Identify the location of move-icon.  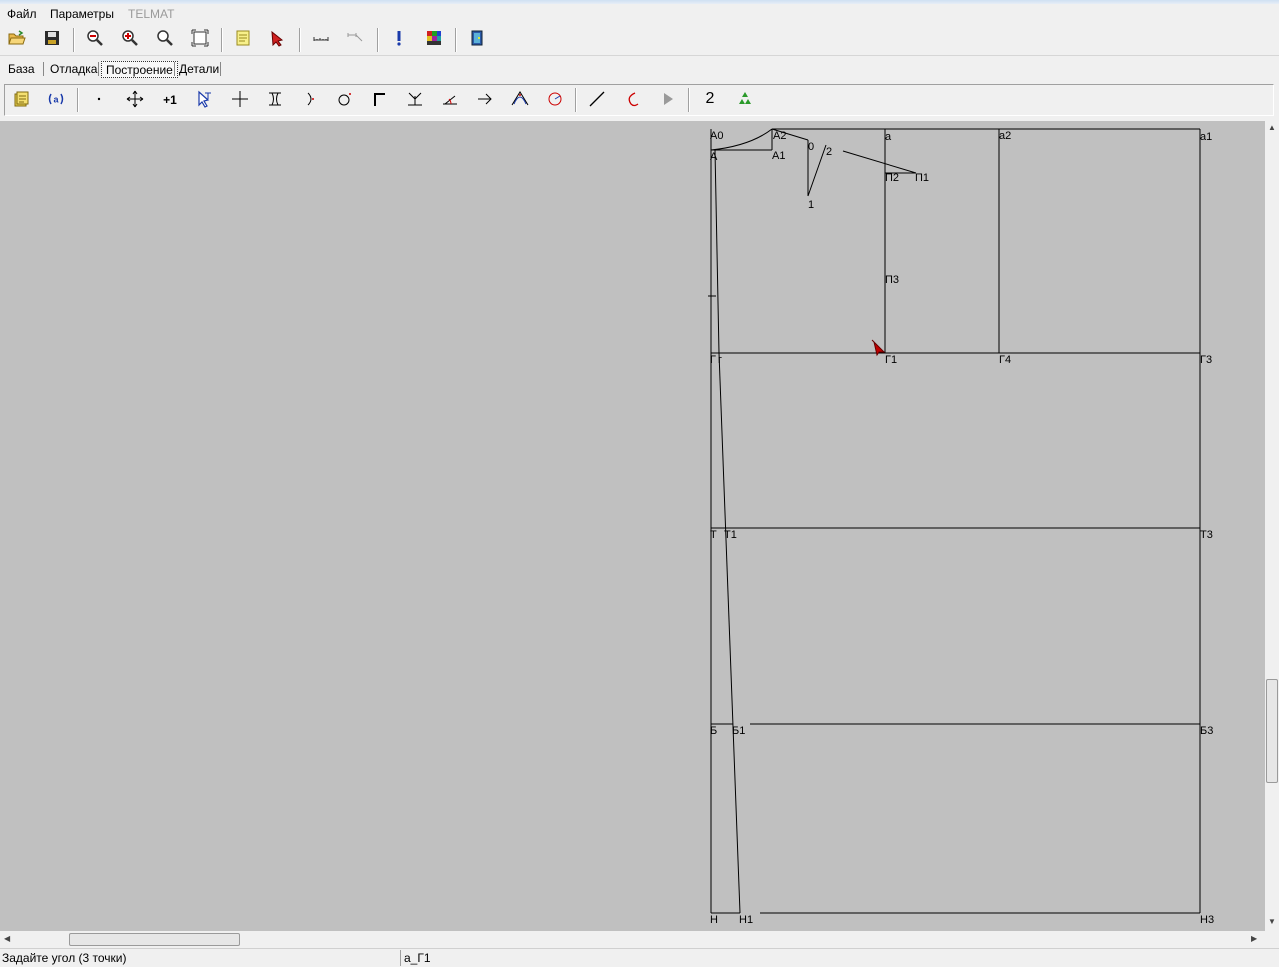
(135, 99).